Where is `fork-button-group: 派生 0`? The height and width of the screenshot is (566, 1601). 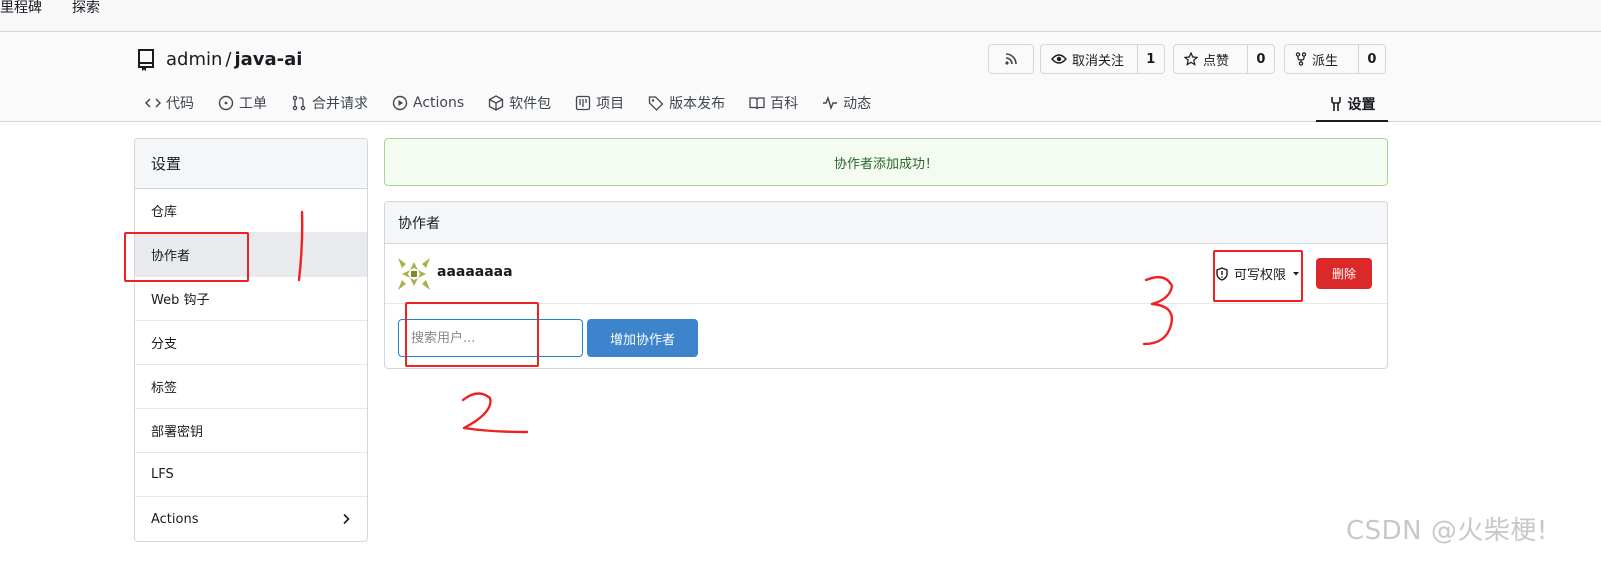
fork-button-group: 派生 0 is located at coordinates (1335, 59).